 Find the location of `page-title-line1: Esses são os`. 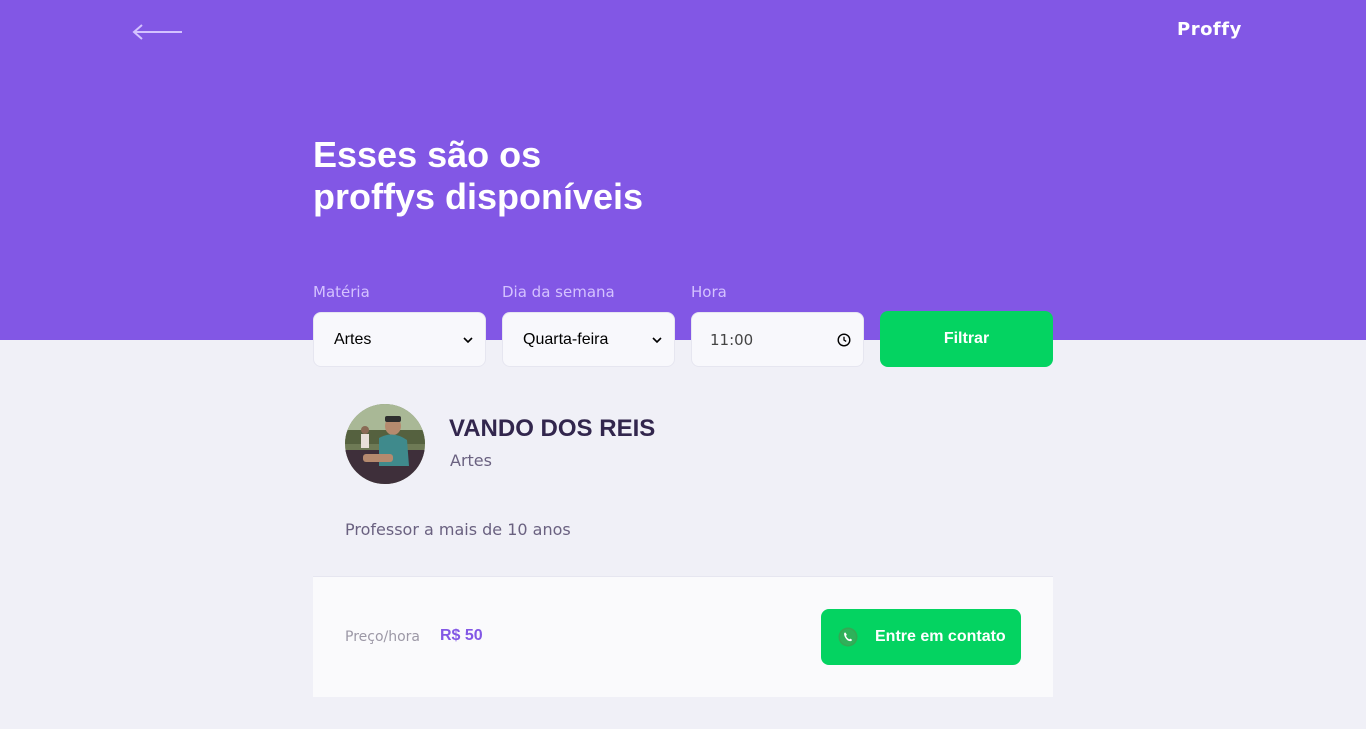

page-title-line1: Esses são os is located at coordinates (427, 154).